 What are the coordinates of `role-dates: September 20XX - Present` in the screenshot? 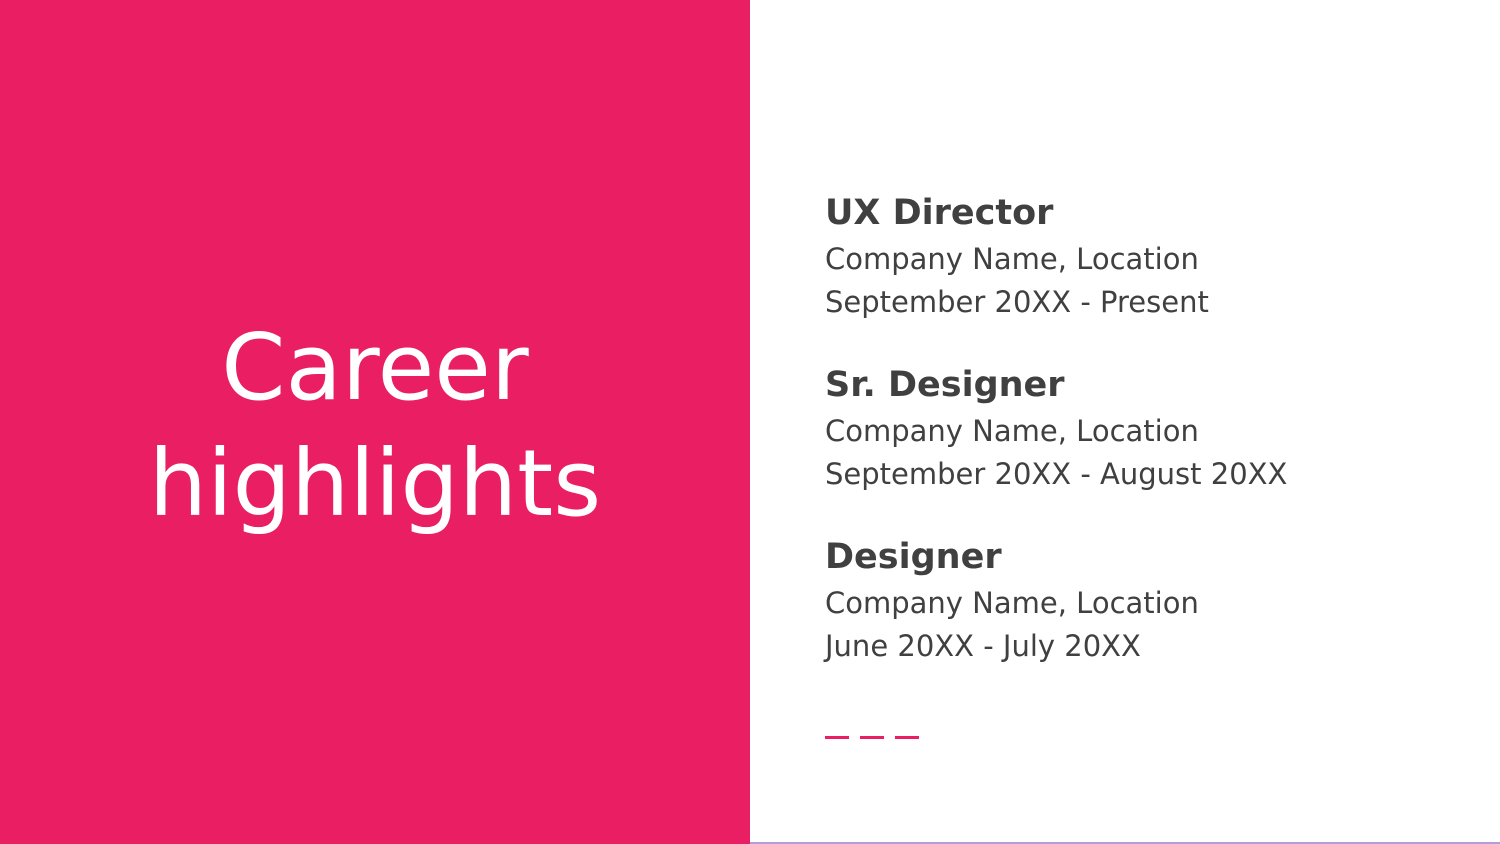 It's located at (1017, 302).